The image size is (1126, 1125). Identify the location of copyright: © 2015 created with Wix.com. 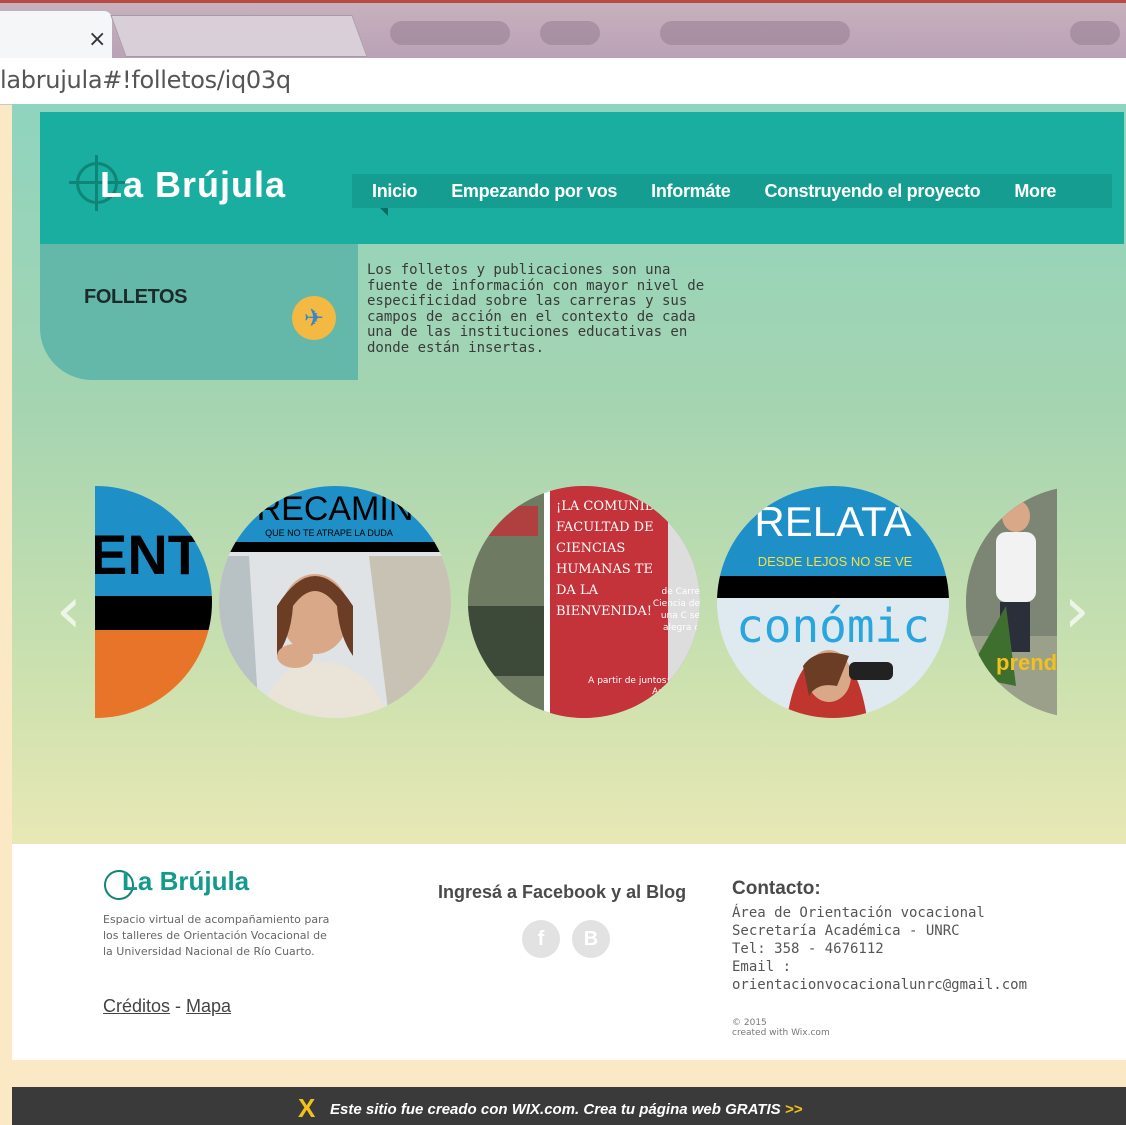
(781, 1028).